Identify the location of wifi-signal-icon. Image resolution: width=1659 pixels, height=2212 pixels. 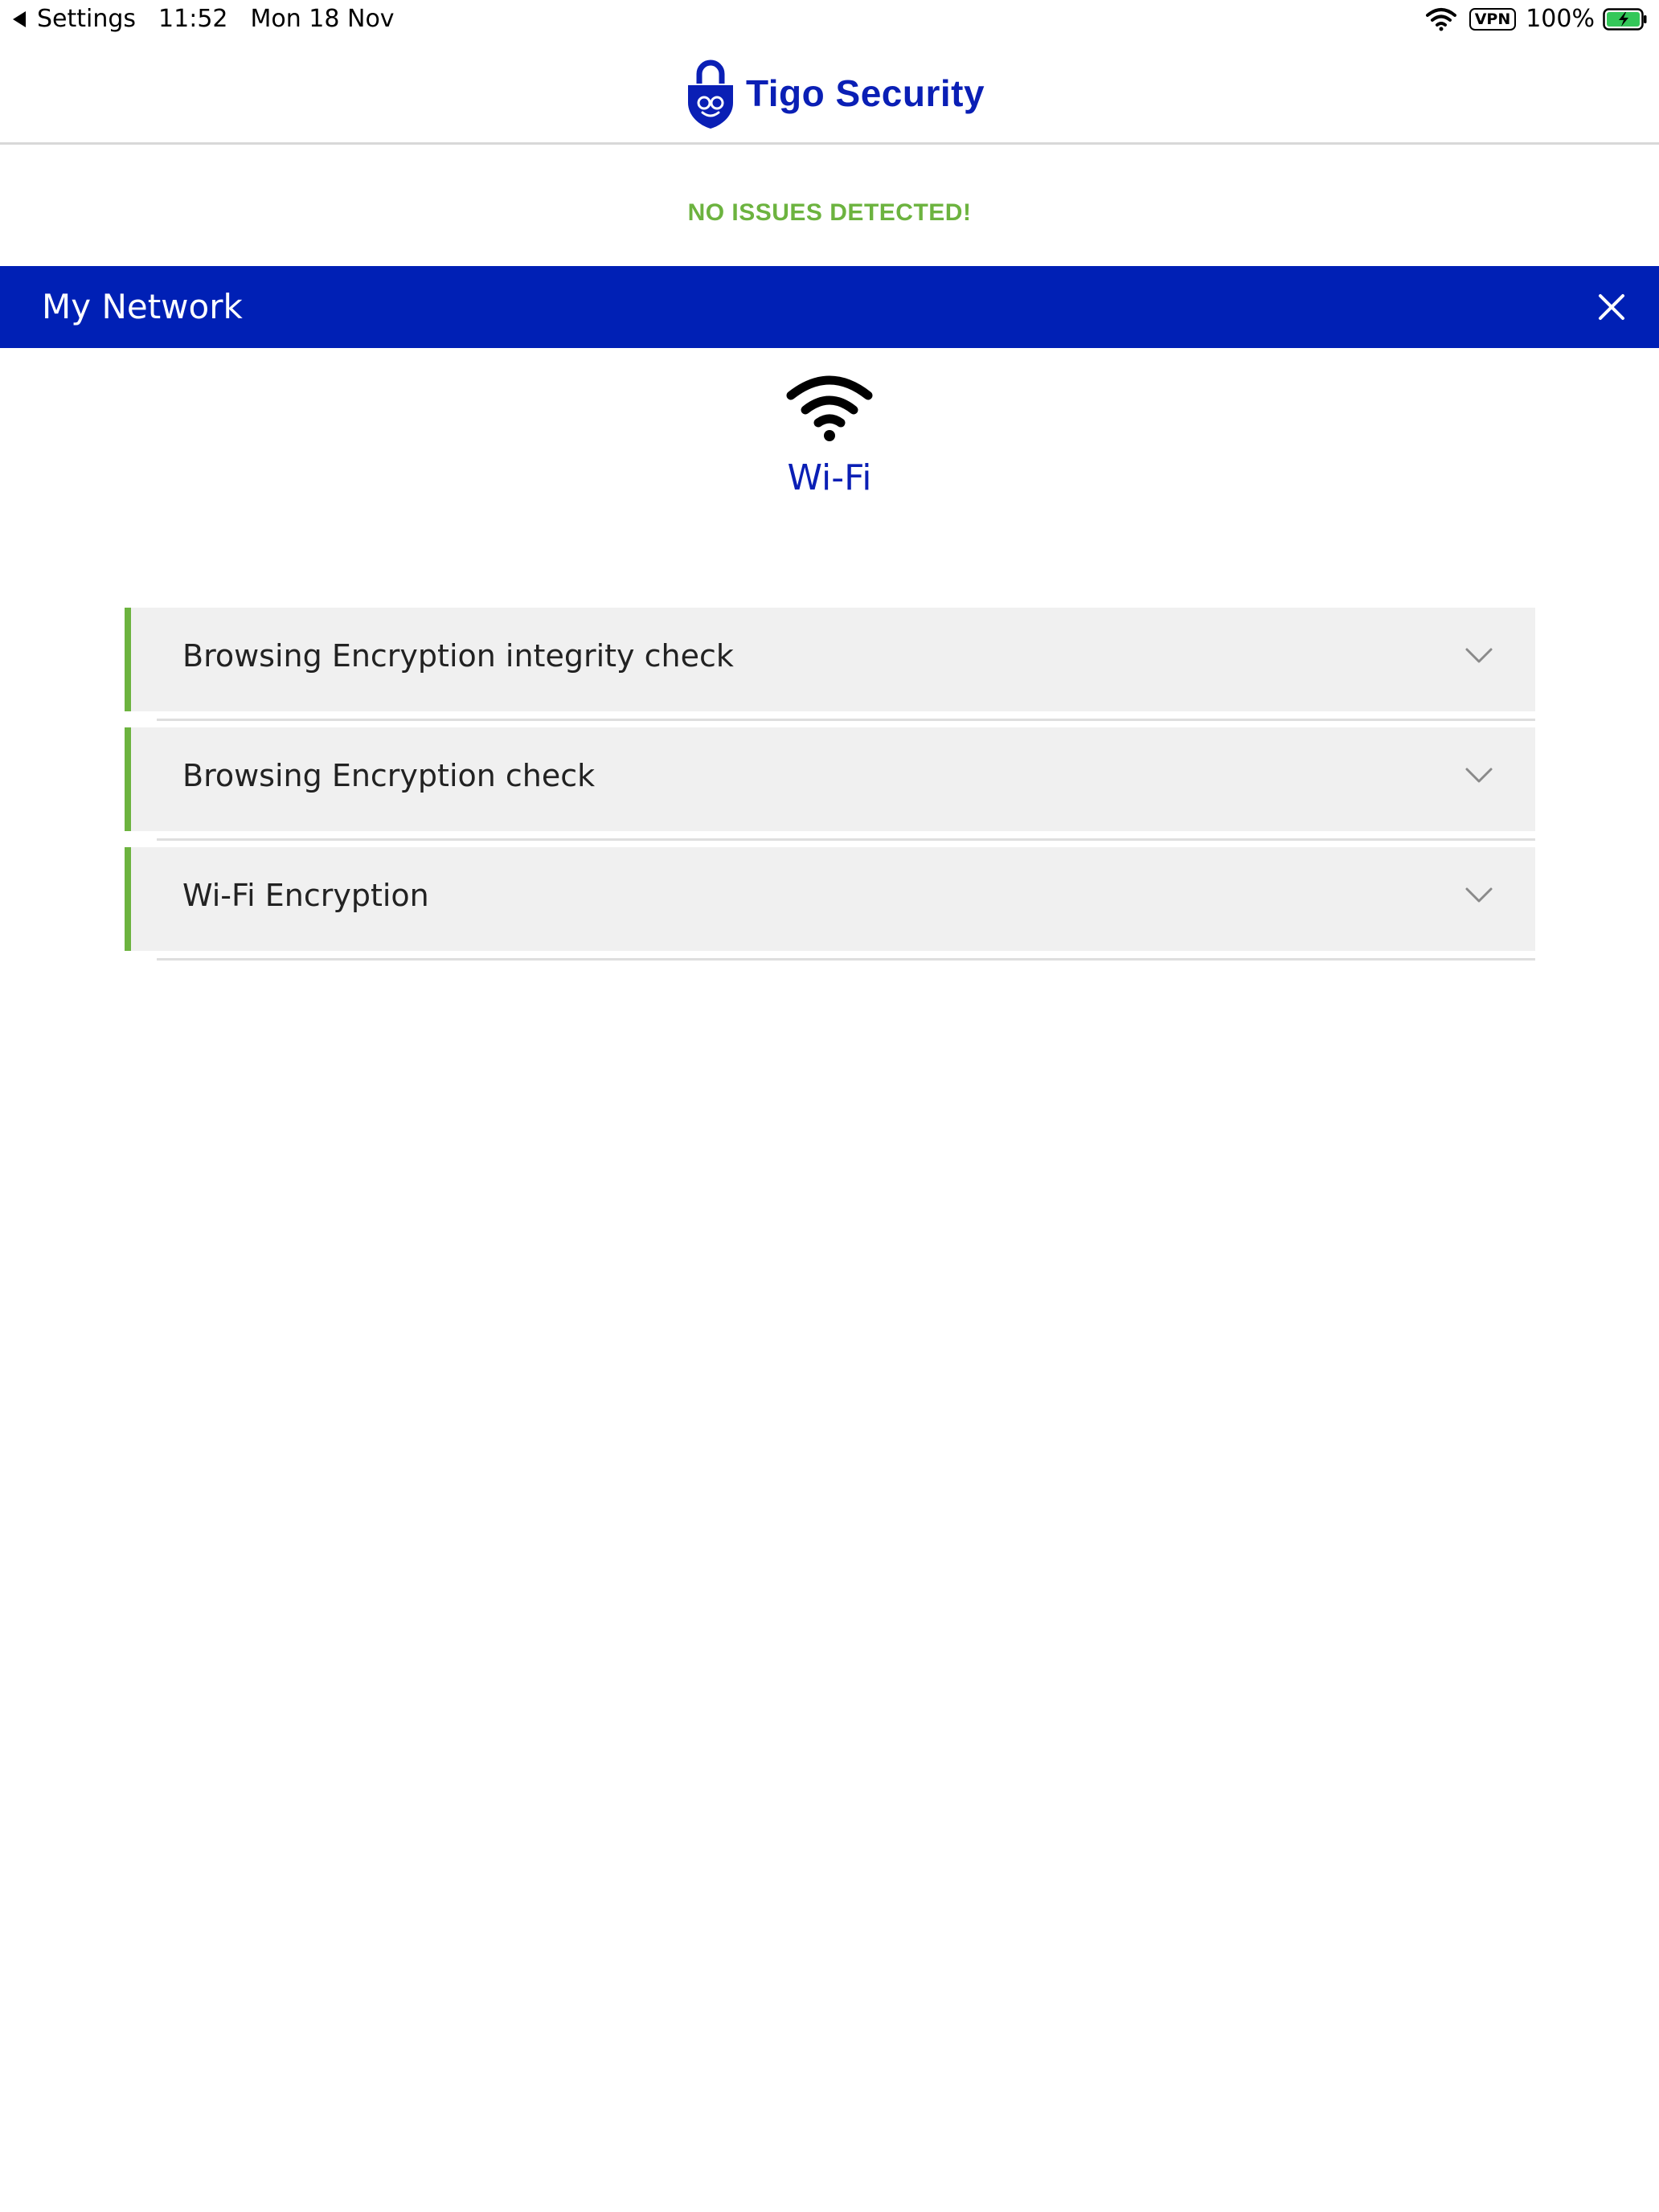
(1440, 19).